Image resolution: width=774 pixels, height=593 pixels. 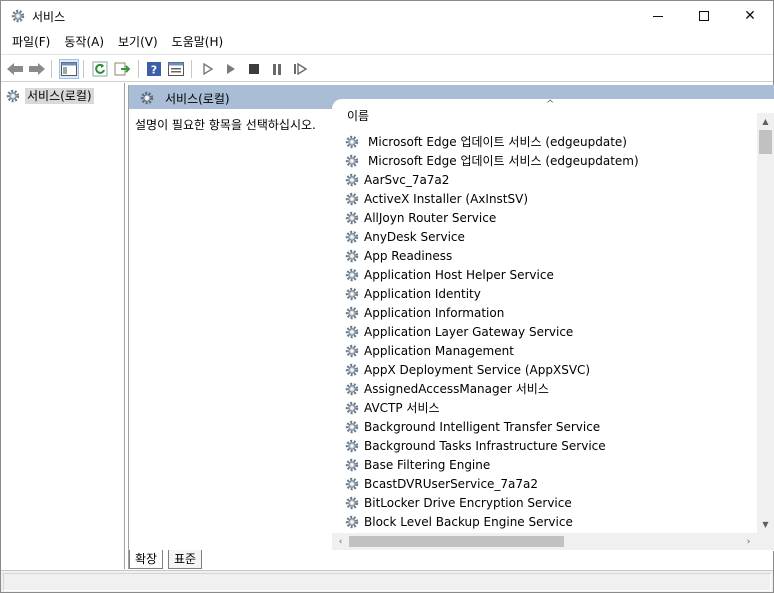 I want to click on service-row: Block Level Backup Engine Service, so click(x=549, y=521).